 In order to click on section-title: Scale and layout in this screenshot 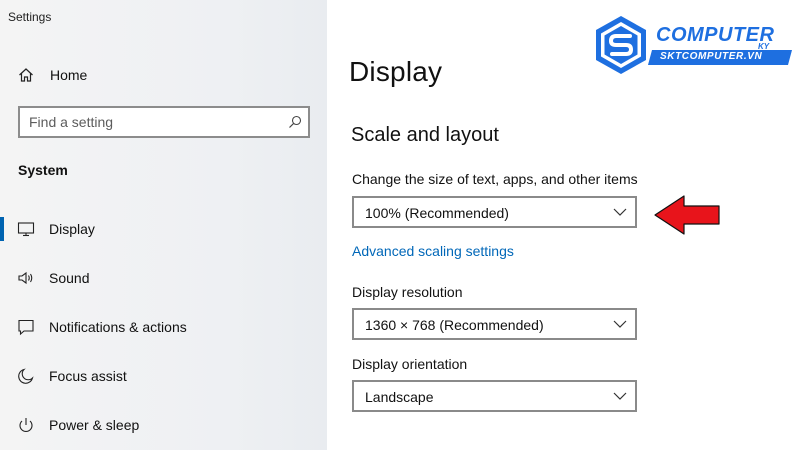, I will do `click(425, 135)`.